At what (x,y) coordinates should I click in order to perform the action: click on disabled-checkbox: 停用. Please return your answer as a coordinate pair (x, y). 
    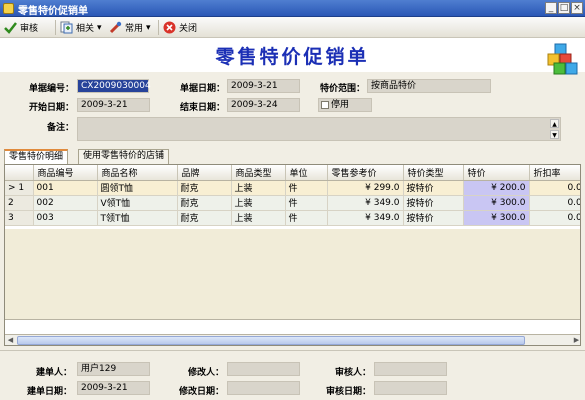
    Looking at the image, I should click on (345, 105).